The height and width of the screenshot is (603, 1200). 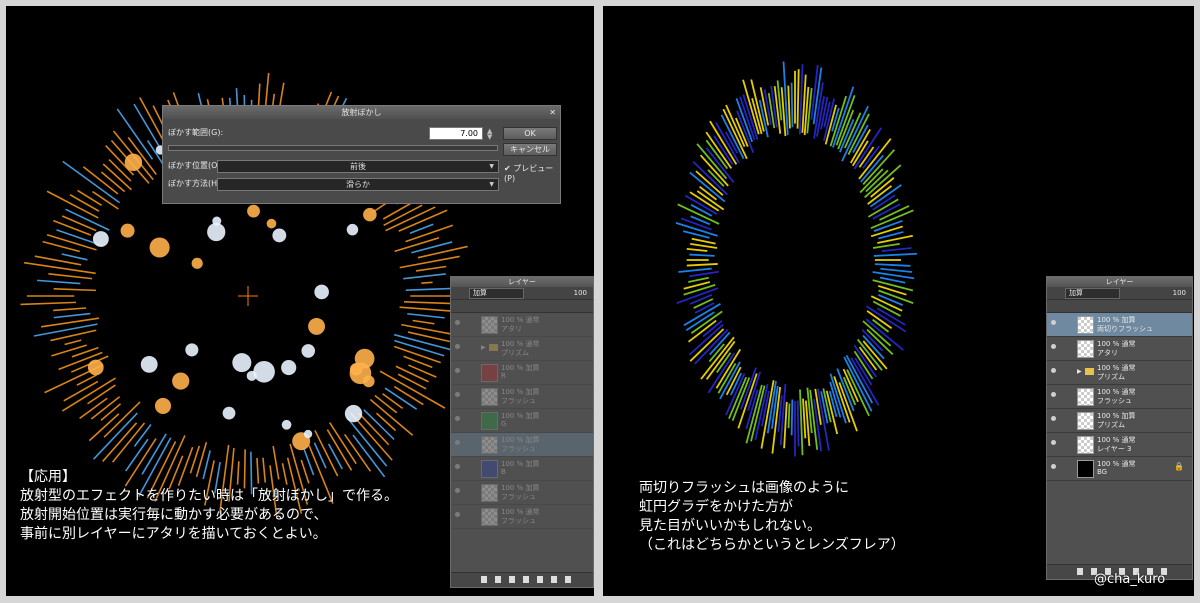 I want to click on preview-checkbox: ✔ プレビュー(P), so click(x=532, y=173).